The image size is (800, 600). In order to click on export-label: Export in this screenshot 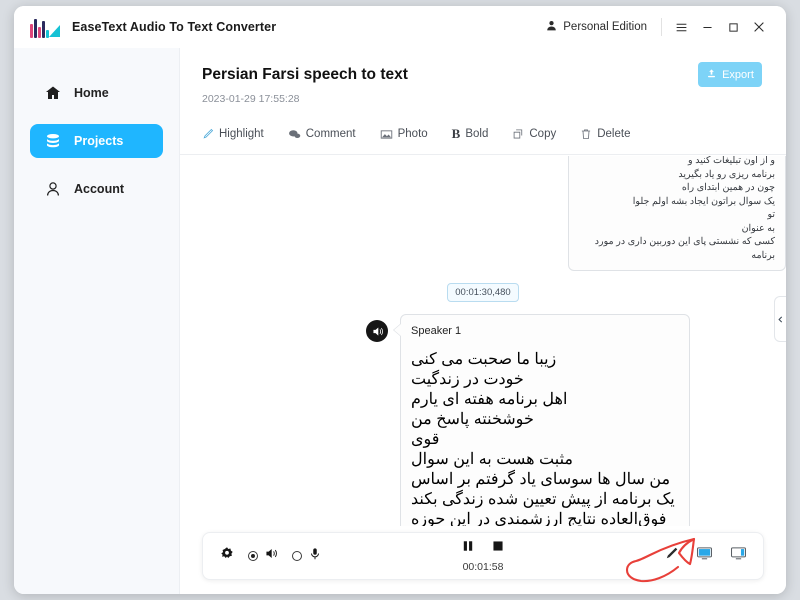, I will do `click(738, 74)`.